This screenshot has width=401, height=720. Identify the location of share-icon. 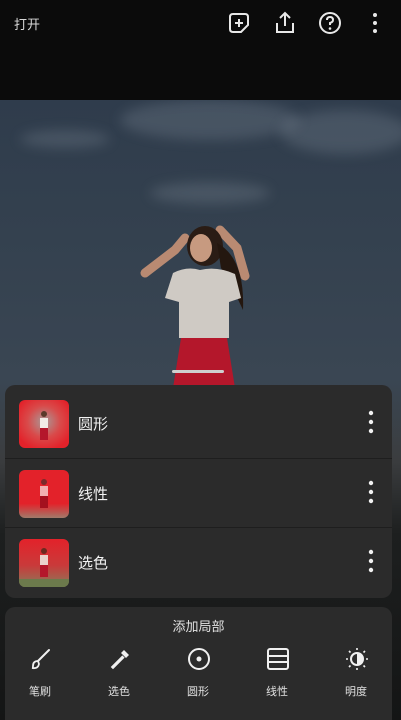
(285, 23).